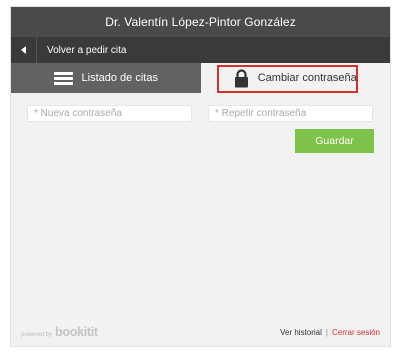 Image resolution: width=400 pixels, height=355 pixels. I want to click on save-button: Guardar, so click(334, 141).